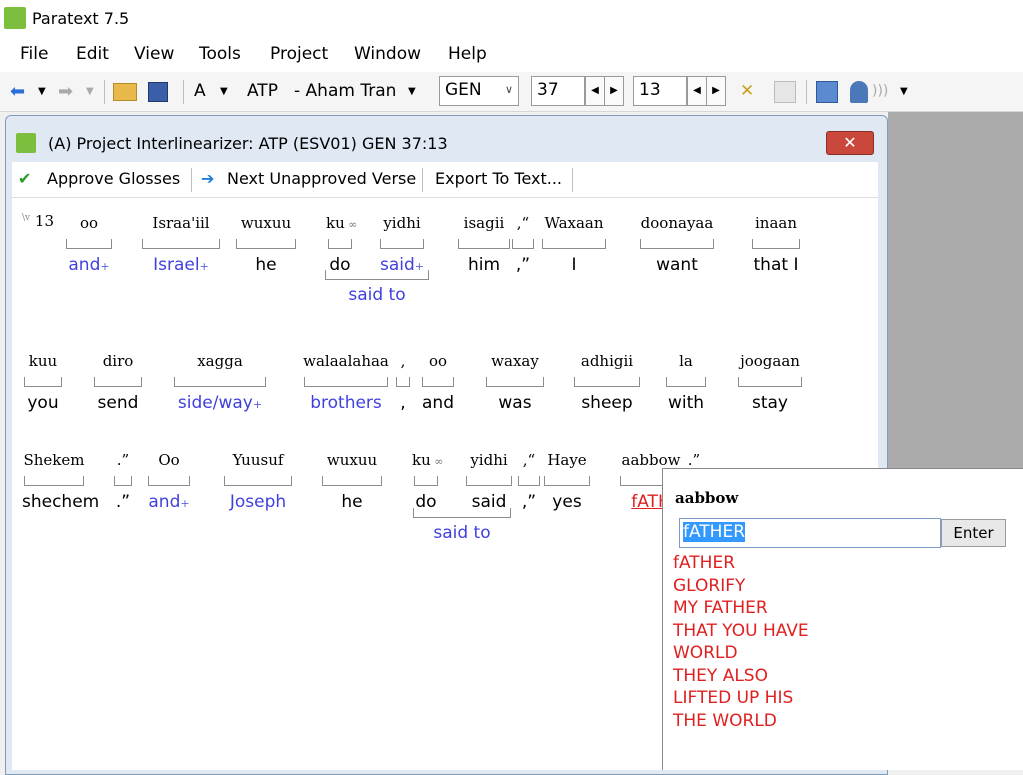 This screenshot has height=775, width=1023. Describe the element at coordinates (776, 265) in the screenshot. I see `gloss-word: that I` at that location.